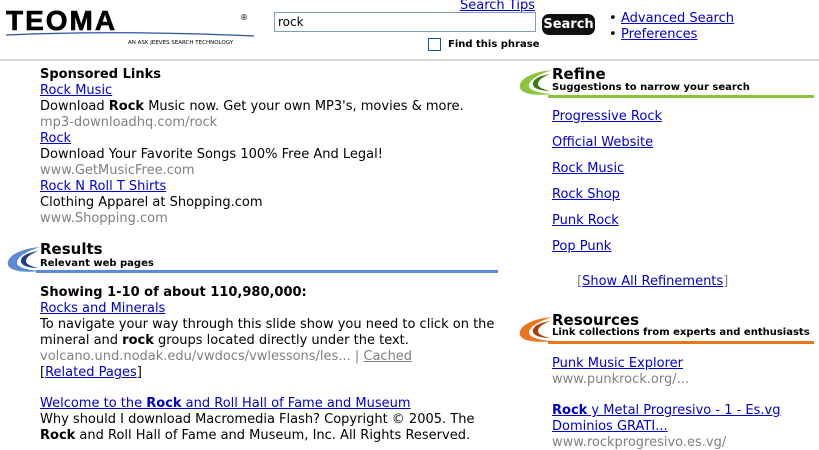 The image size is (819, 450). I want to click on show-all-refinements-row: [Show All Refinements], so click(653, 281).